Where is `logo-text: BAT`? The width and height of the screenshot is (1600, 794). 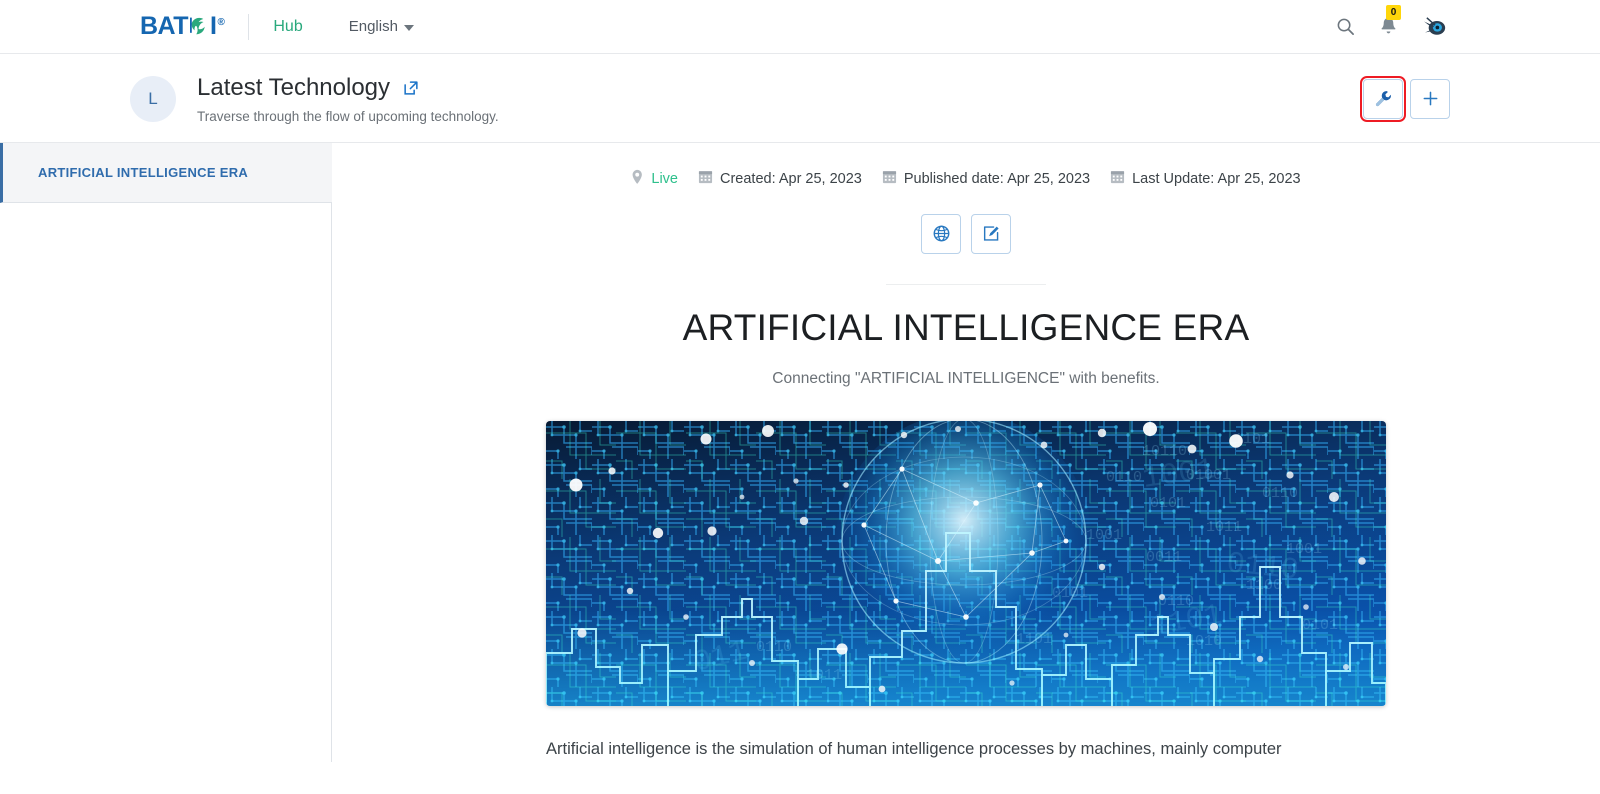
logo-text: BAT is located at coordinates (164, 26).